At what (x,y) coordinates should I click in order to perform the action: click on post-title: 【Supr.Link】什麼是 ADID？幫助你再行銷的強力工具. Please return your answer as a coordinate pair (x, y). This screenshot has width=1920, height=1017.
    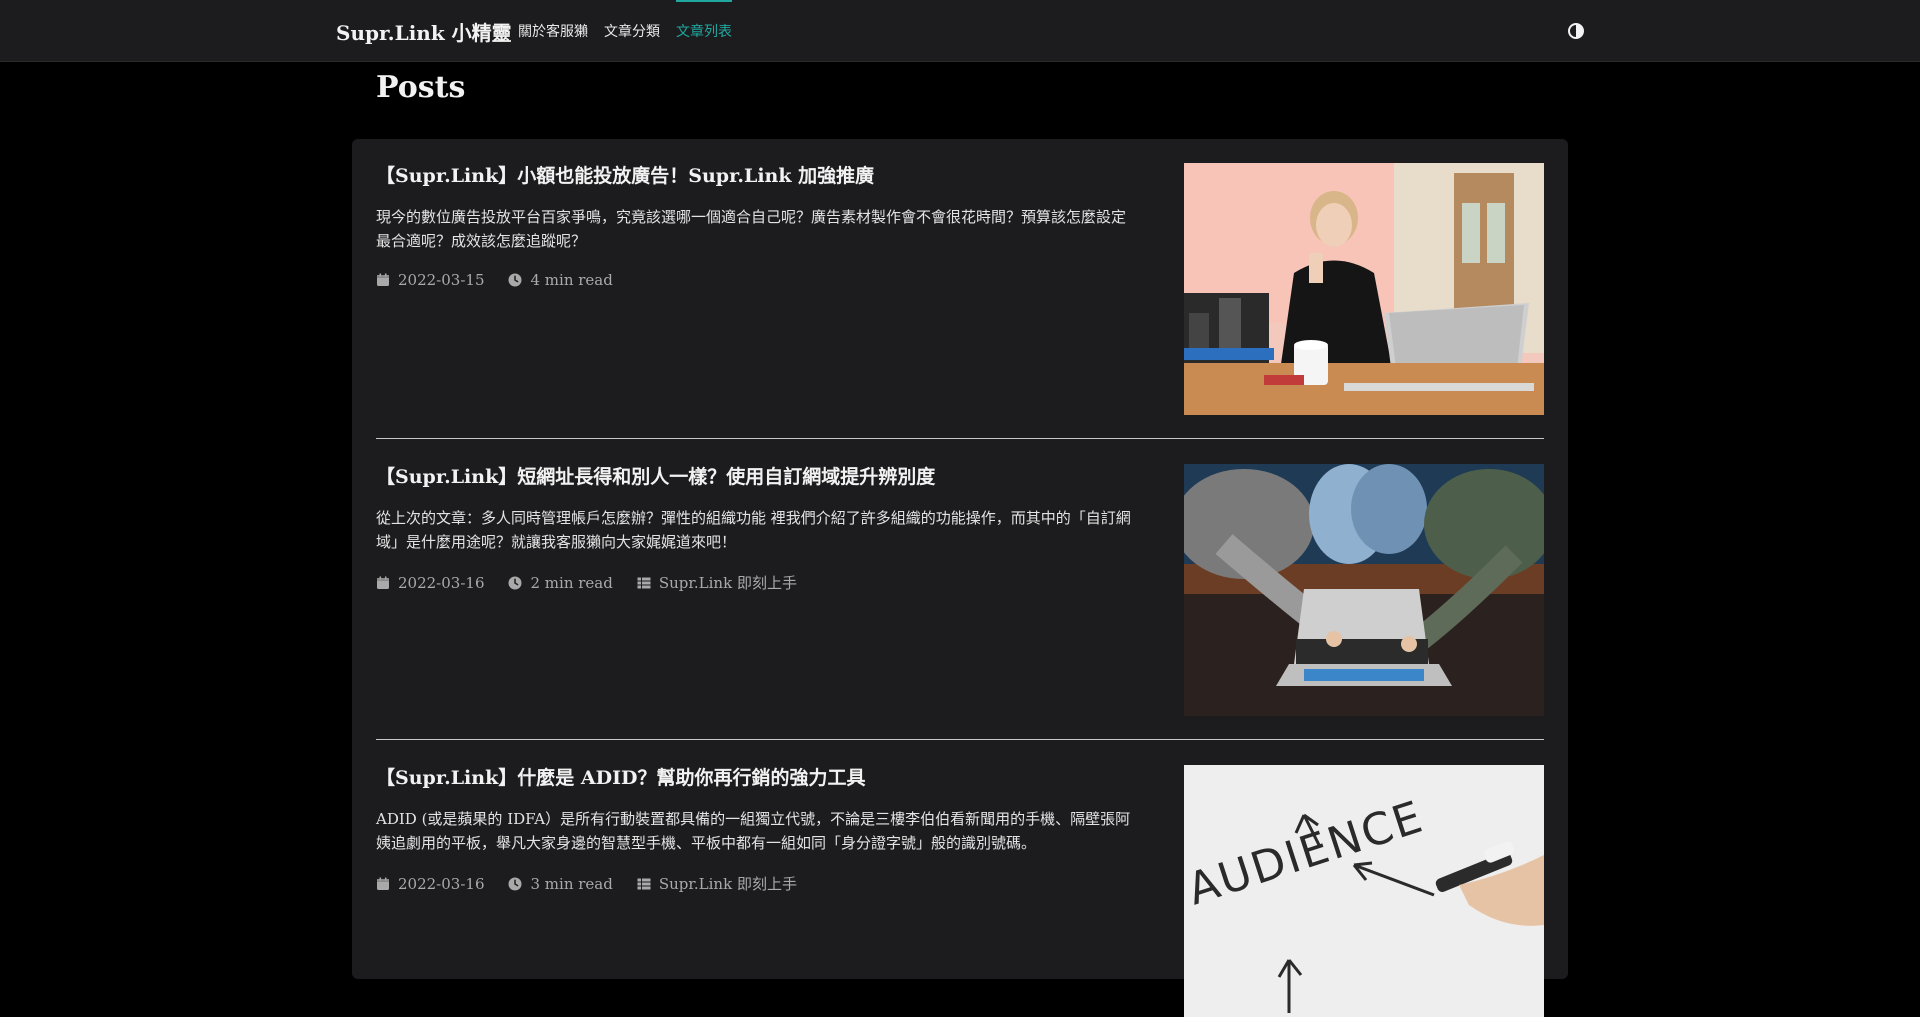
    Looking at the image, I should click on (756, 778).